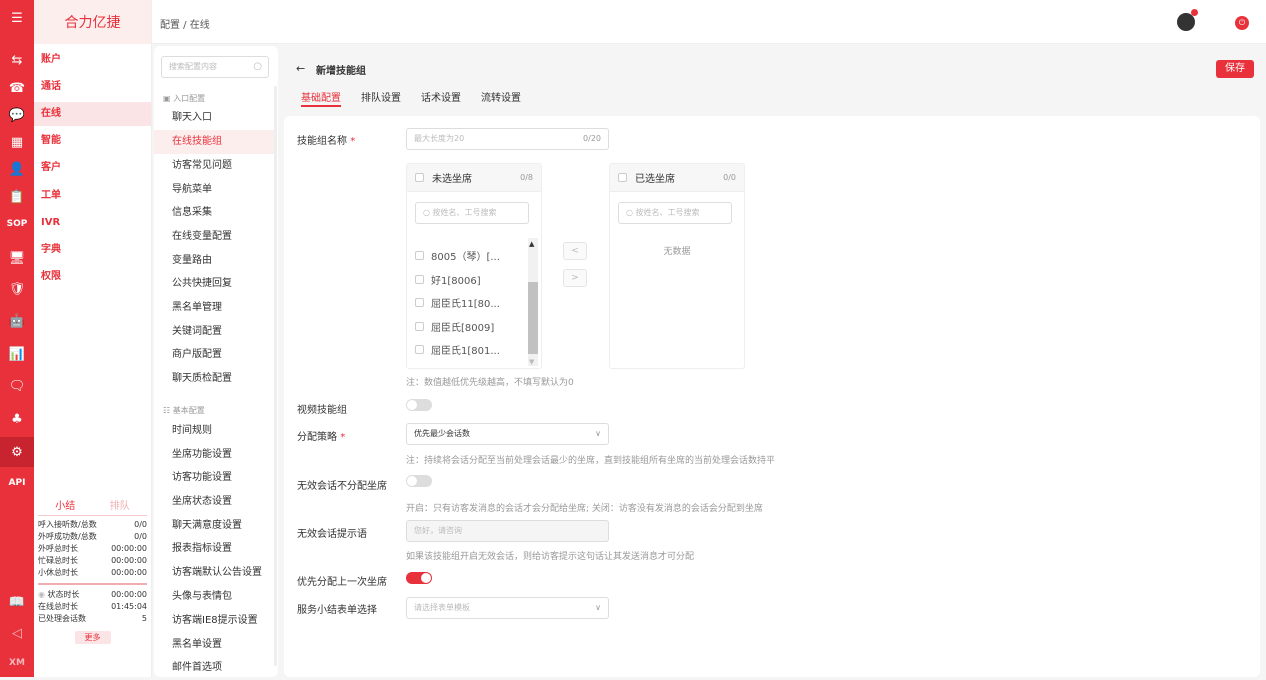  Describe the element at coordinates (214, 431) in the screenshot. I see `config-item: 时间规则` at that location.